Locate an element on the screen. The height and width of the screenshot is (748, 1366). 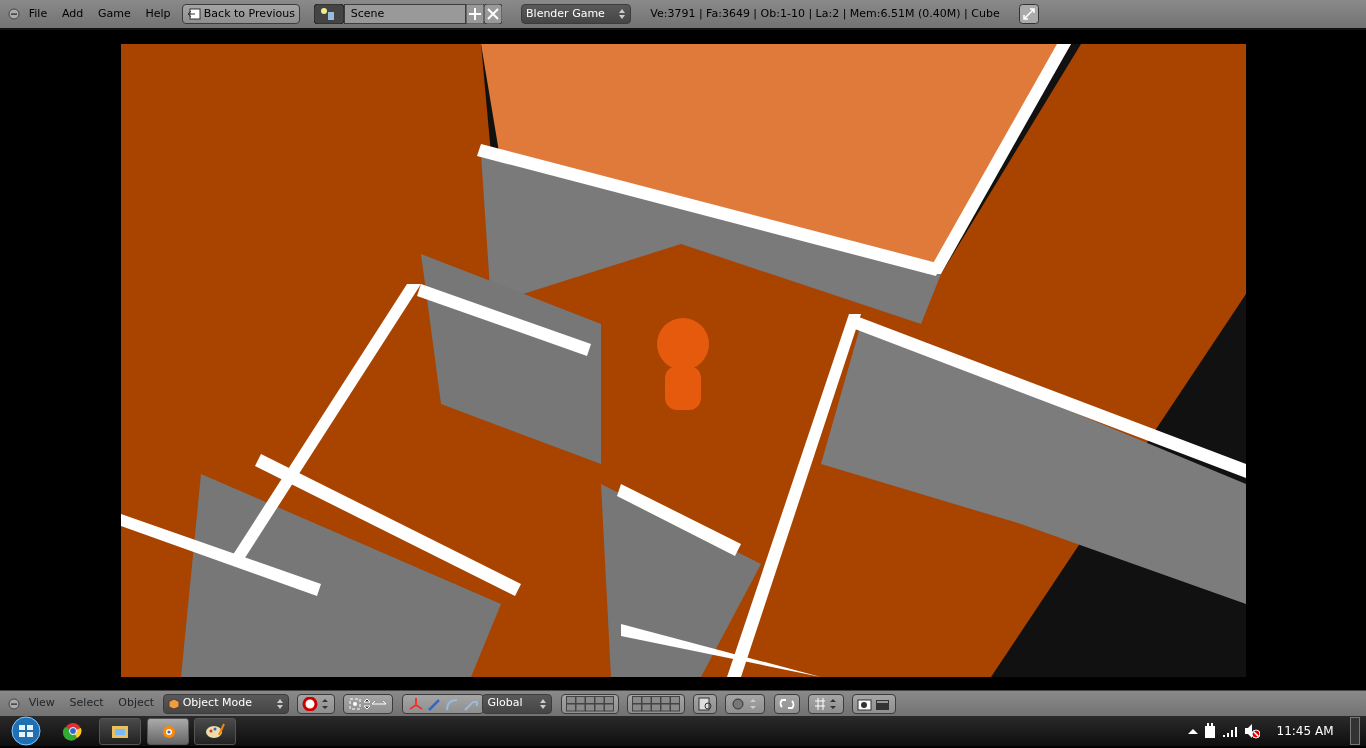
pivot-button is located at coordinates (368, 703).